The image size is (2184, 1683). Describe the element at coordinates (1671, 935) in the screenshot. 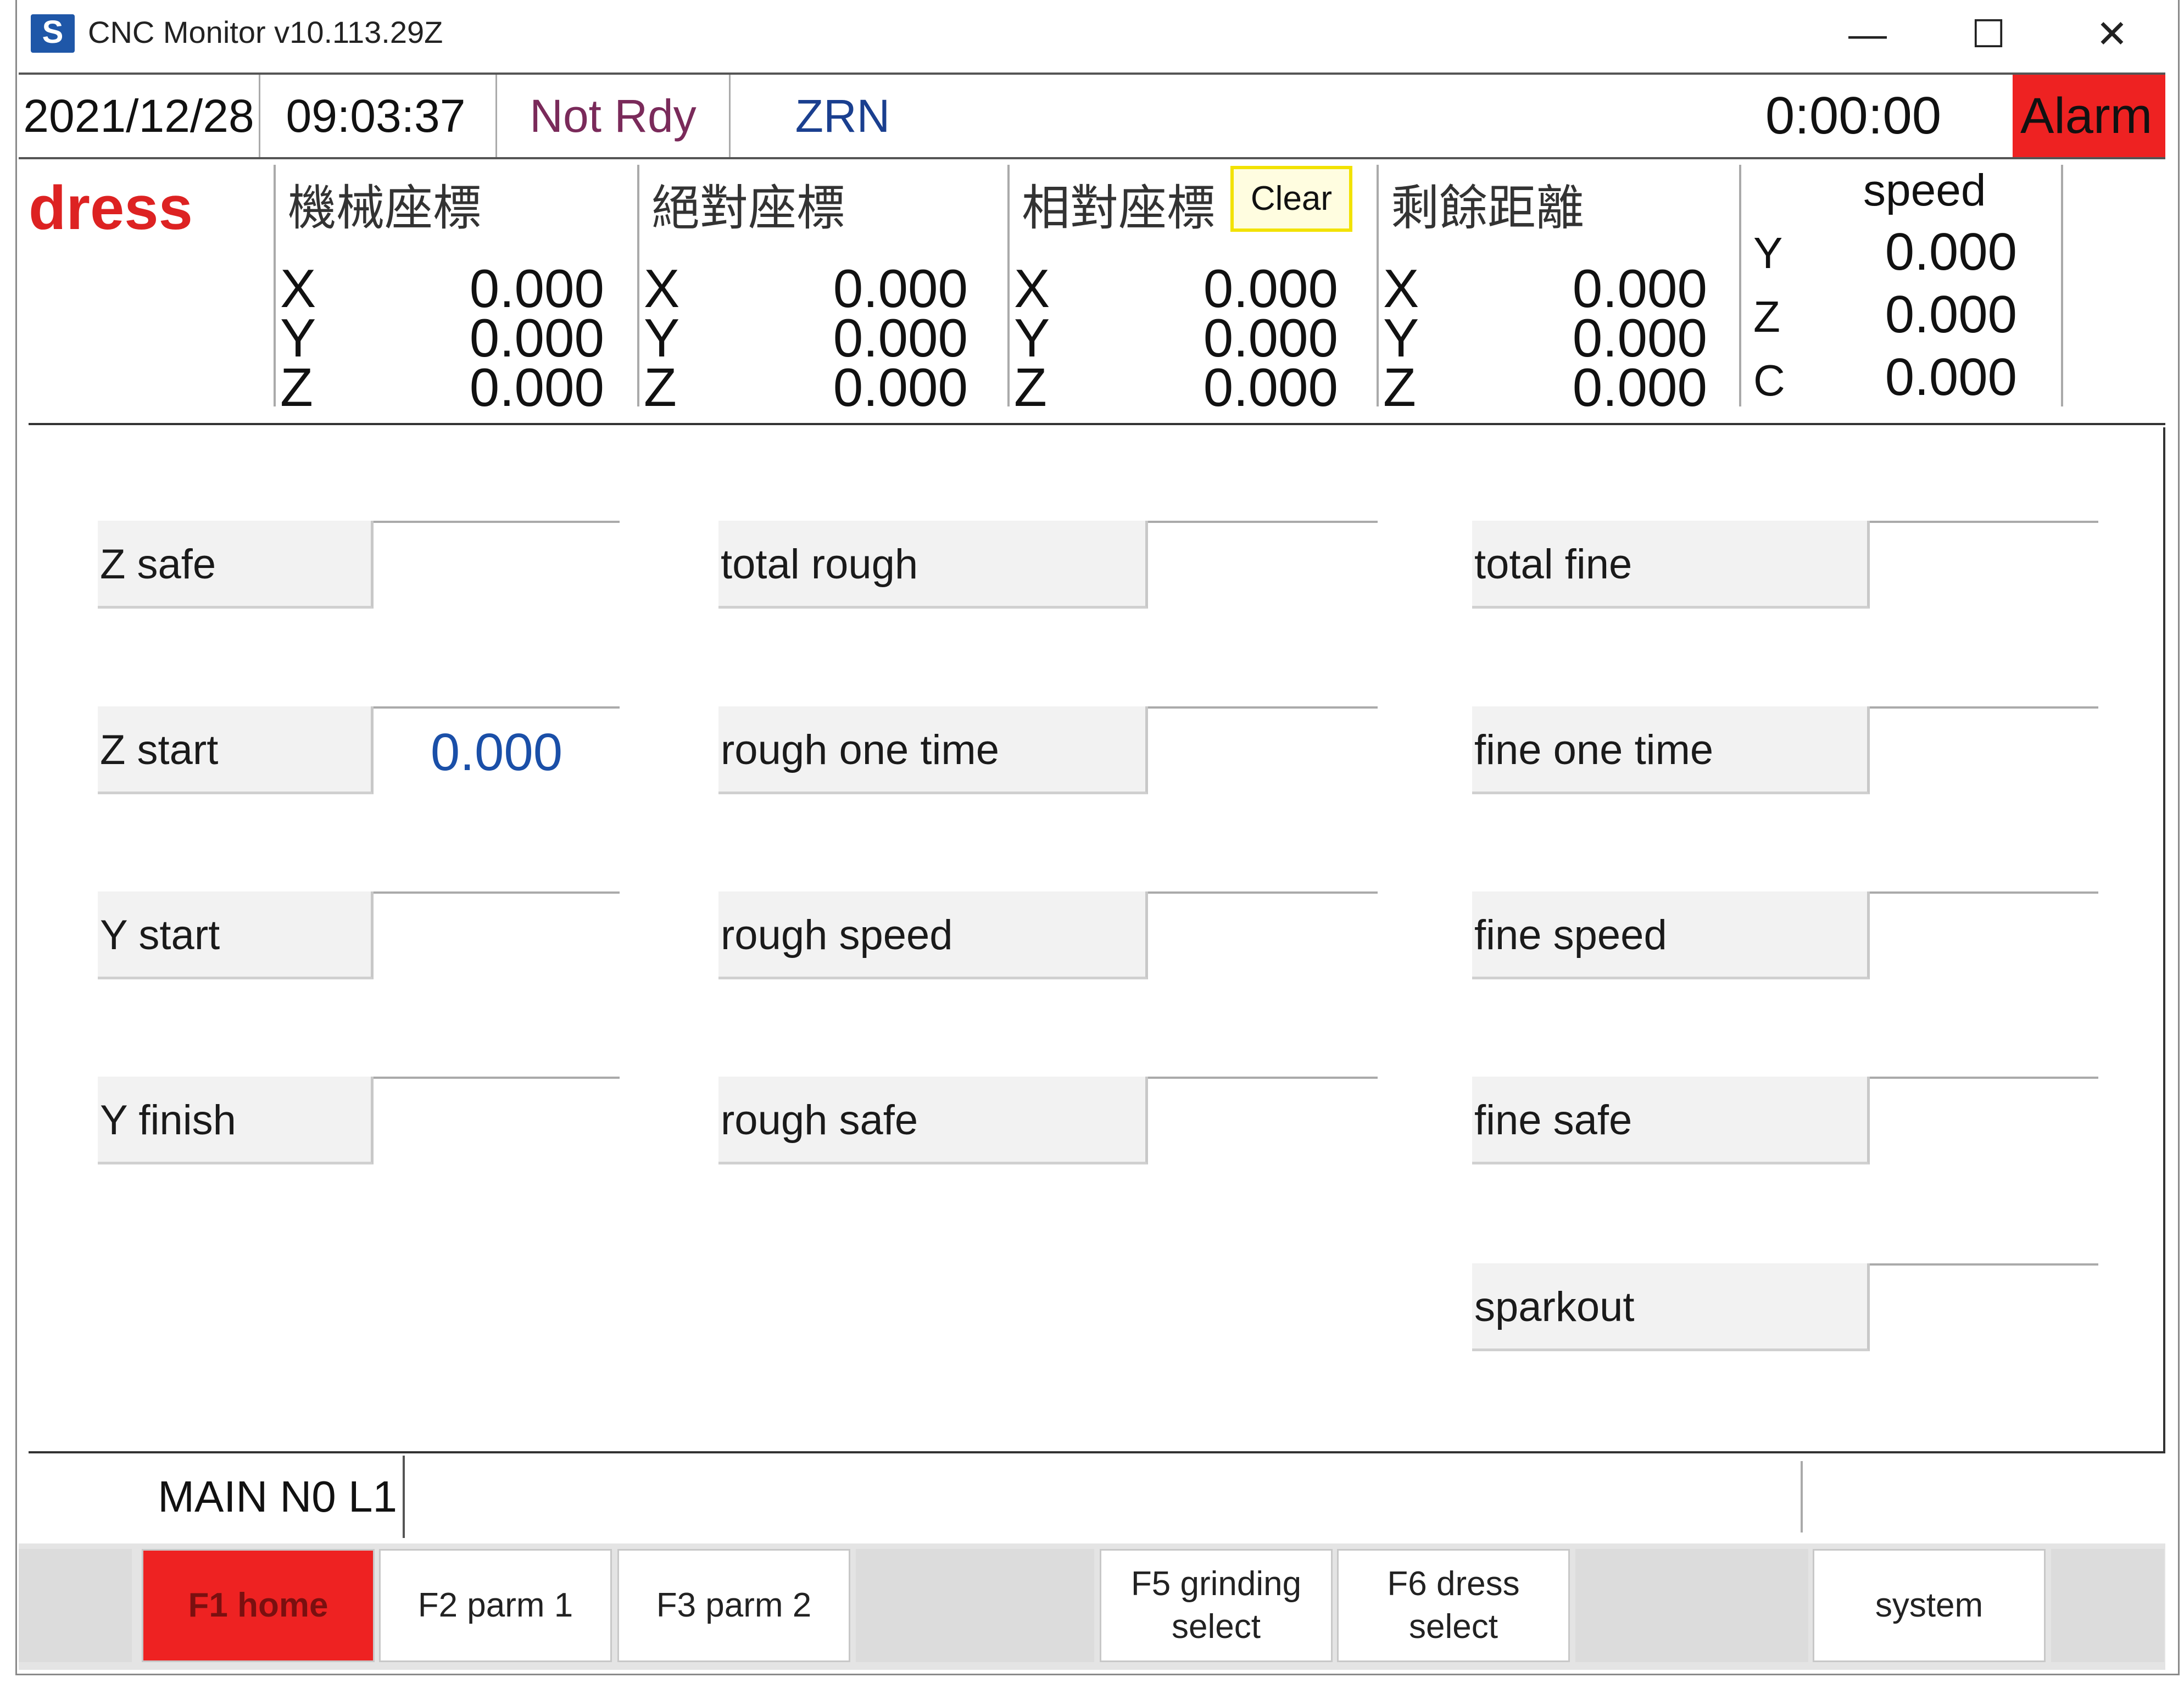

I see `param-label: fine speed` at that location.